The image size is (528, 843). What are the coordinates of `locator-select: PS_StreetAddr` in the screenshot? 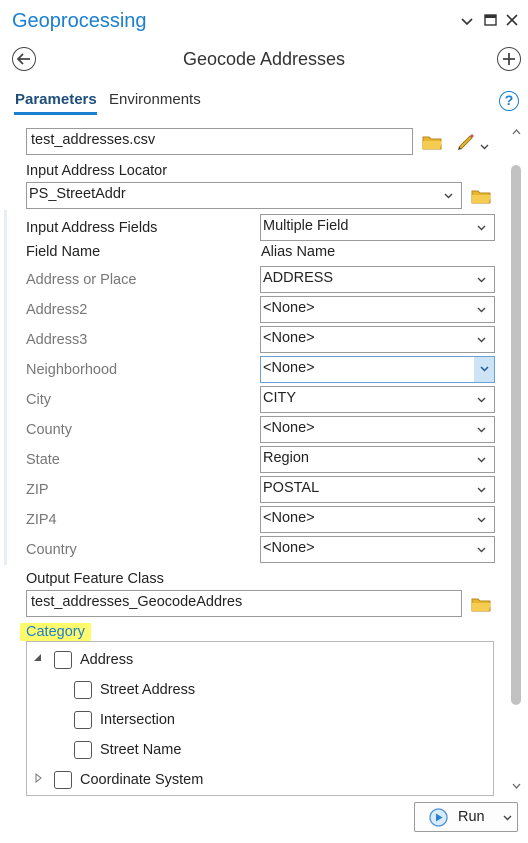 It's located at (244, 195).